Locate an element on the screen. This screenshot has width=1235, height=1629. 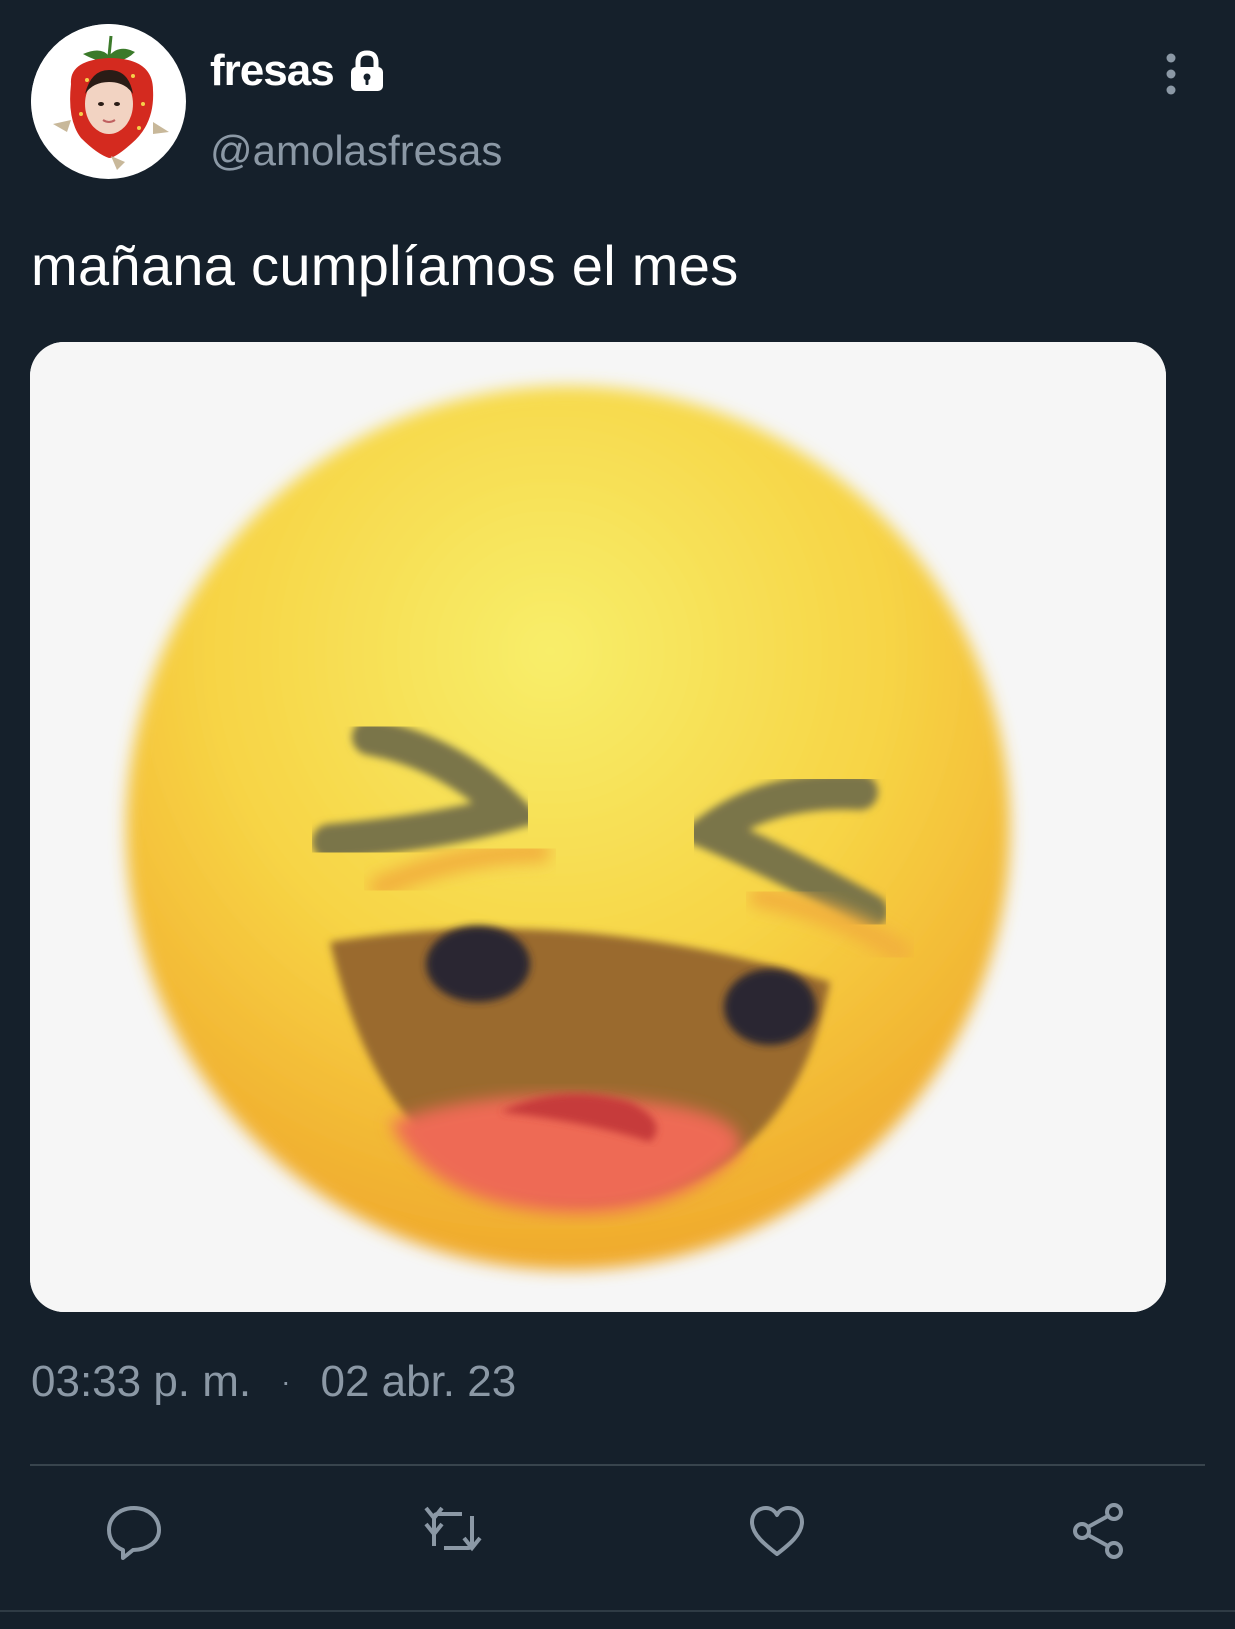
bottom-divider is located at coordinates (617, 1611).